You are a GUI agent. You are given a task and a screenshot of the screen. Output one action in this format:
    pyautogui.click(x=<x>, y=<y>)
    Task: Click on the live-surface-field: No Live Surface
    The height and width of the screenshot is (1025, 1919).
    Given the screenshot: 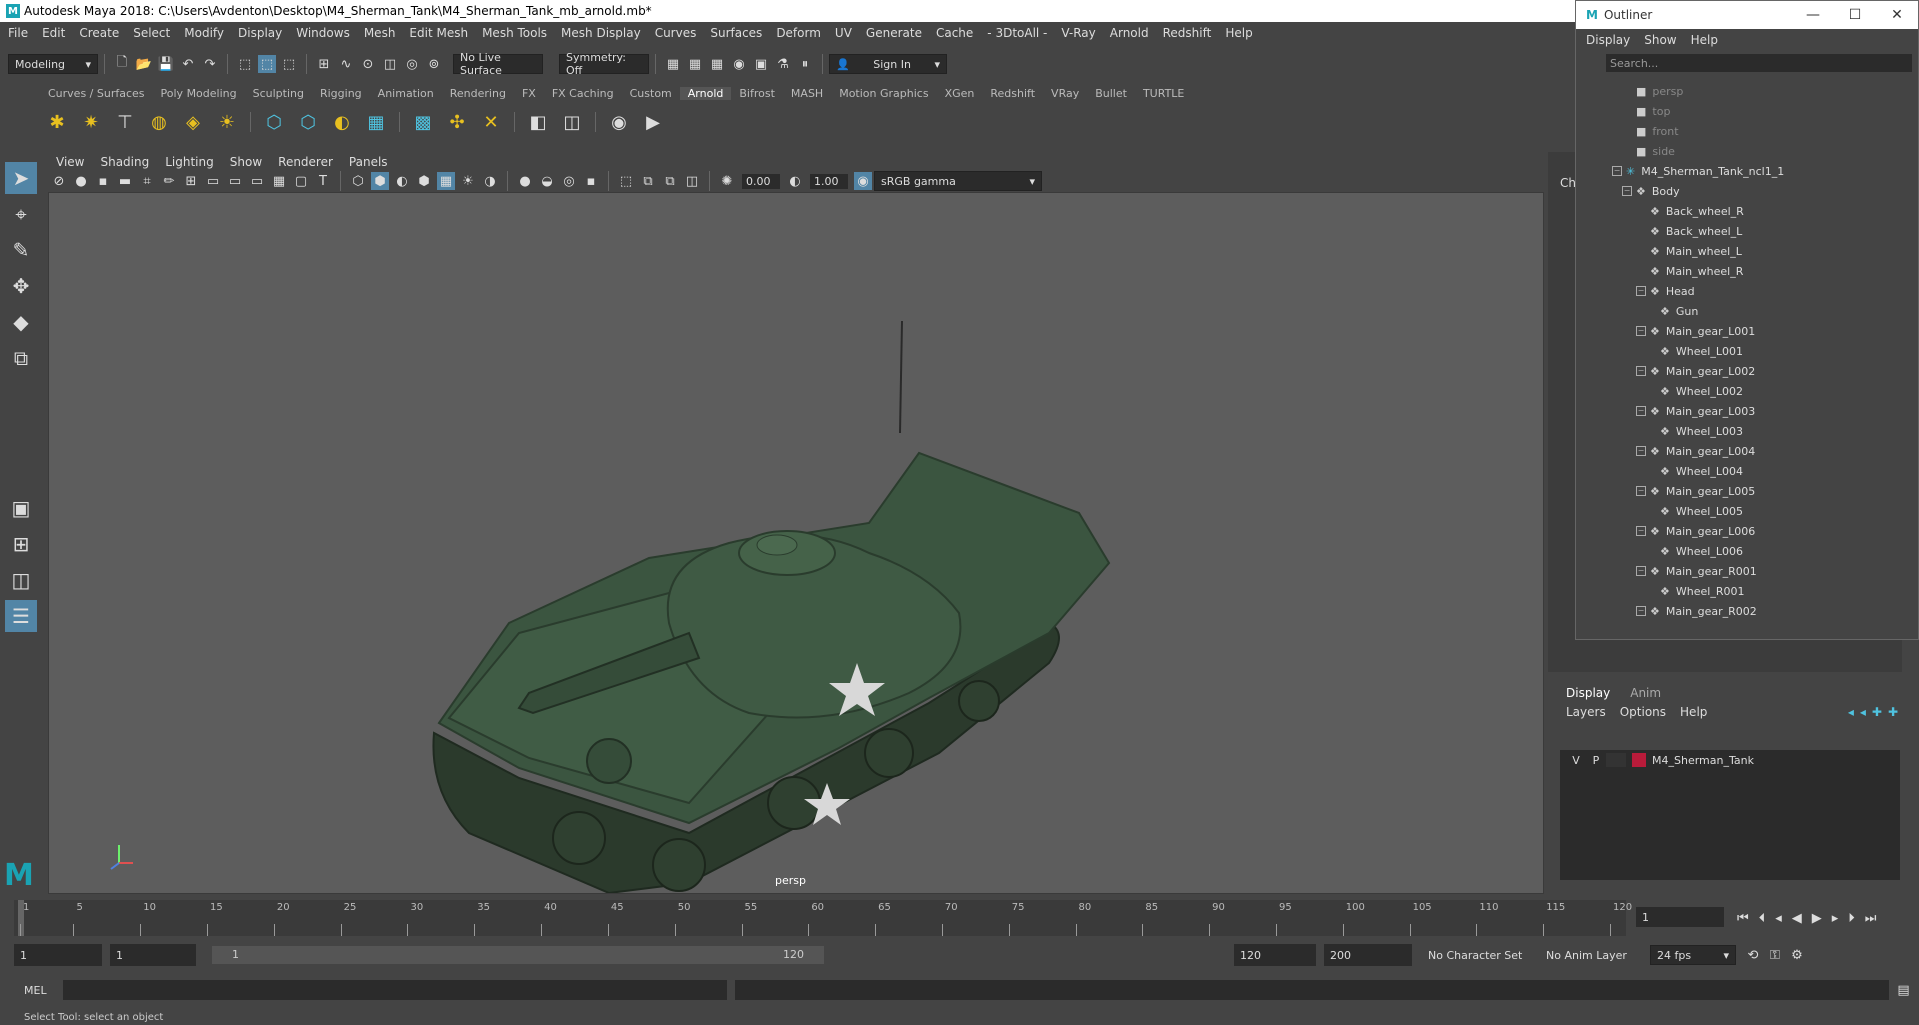 What is the action you would take?
    pyautogui.click(x=498, y=64)
    